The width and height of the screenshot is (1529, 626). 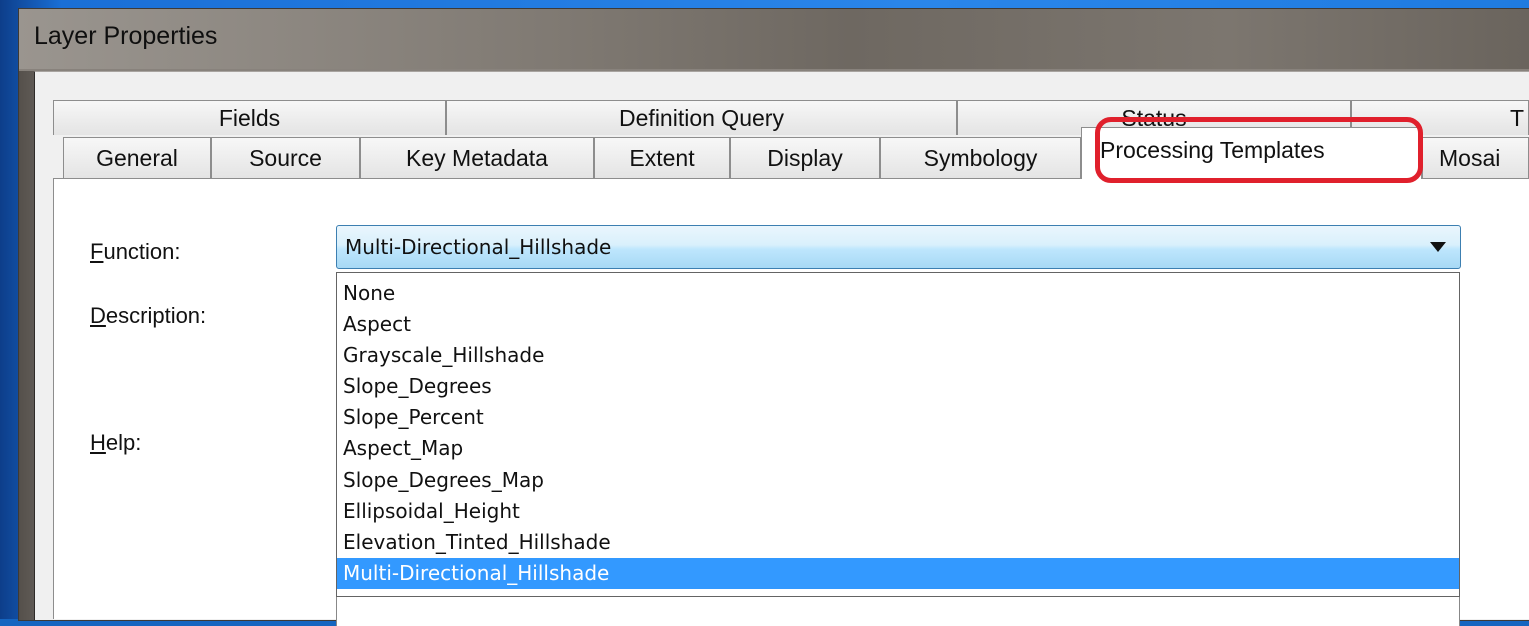 What do you see at coordinates (898, 611) in the screenshot?
I see `help-text-box` at bounding box center [898, 611].